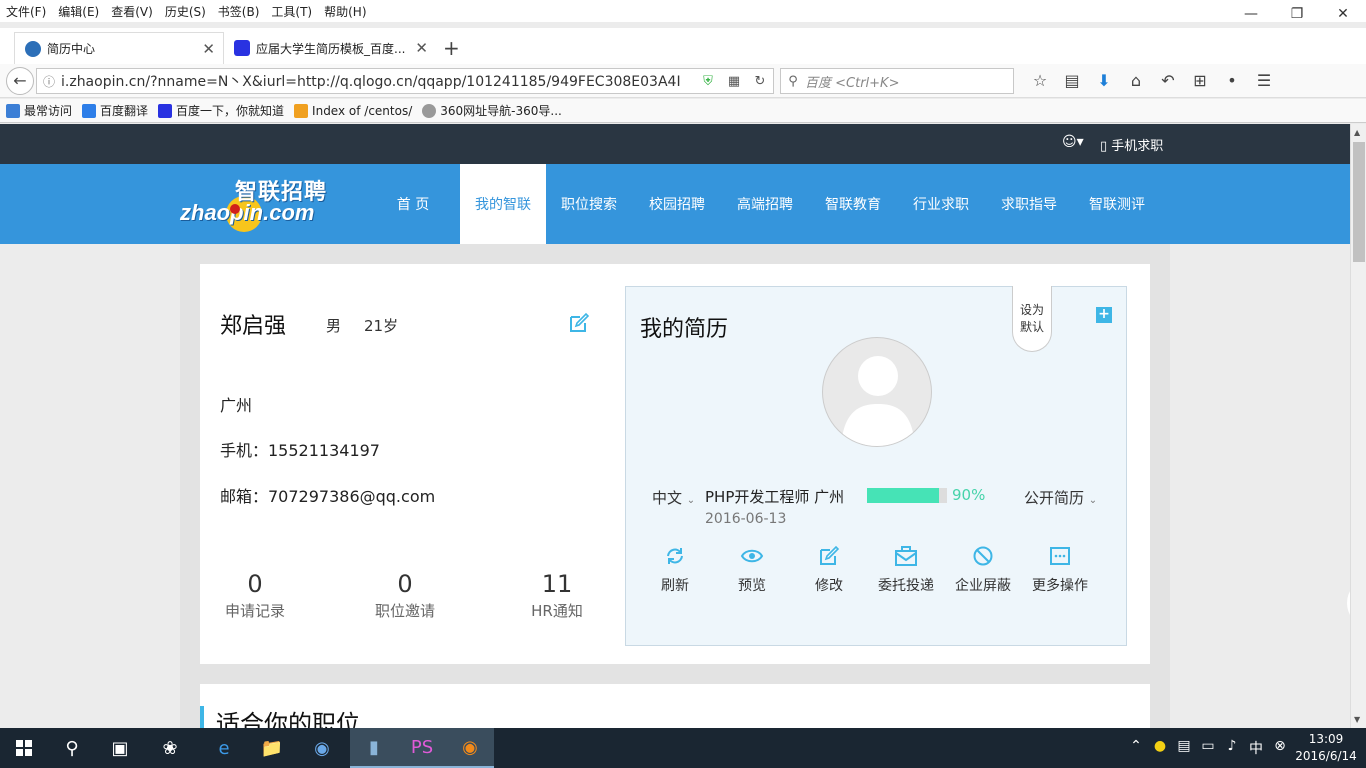  What do you see at coordinates (1117, 204) in the screenshot?
I see `nav-assessment: 智联测评` at bounding box center [1117, 204].